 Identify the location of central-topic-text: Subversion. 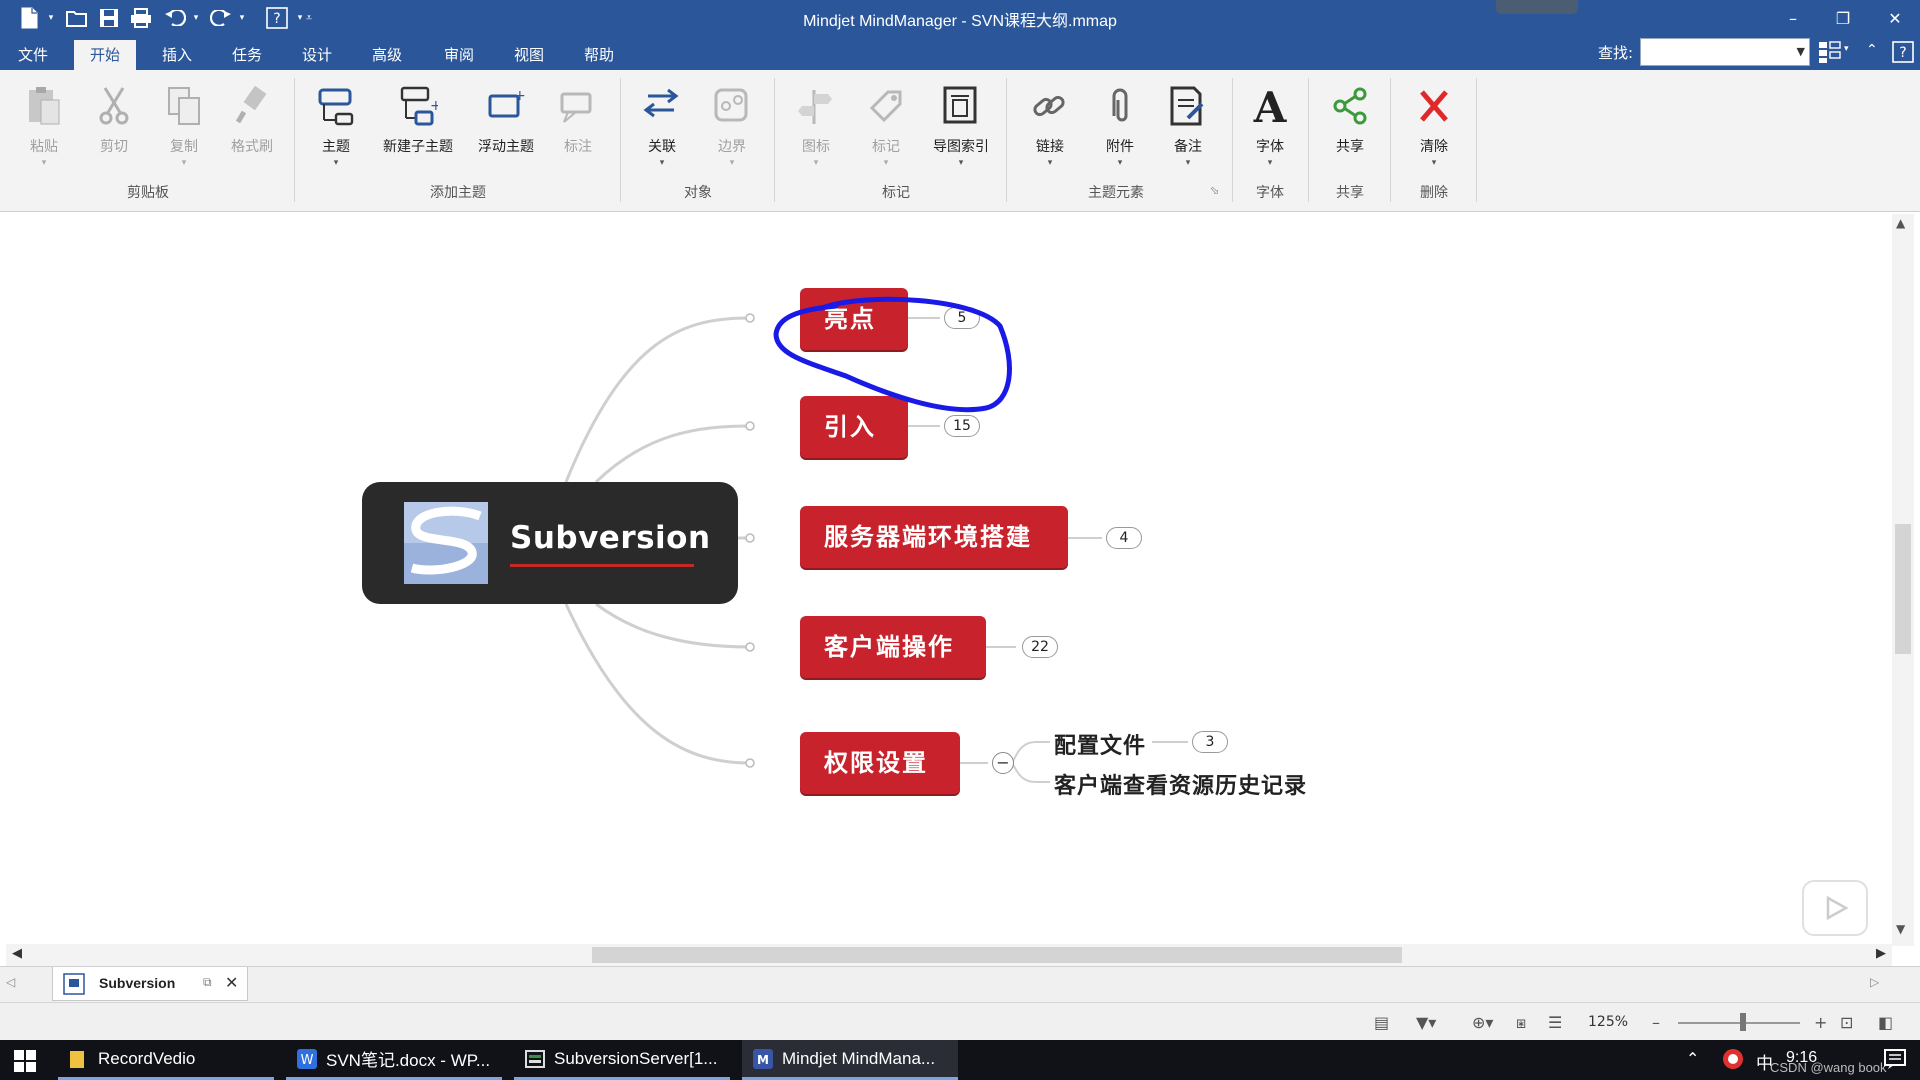
(610, 538).